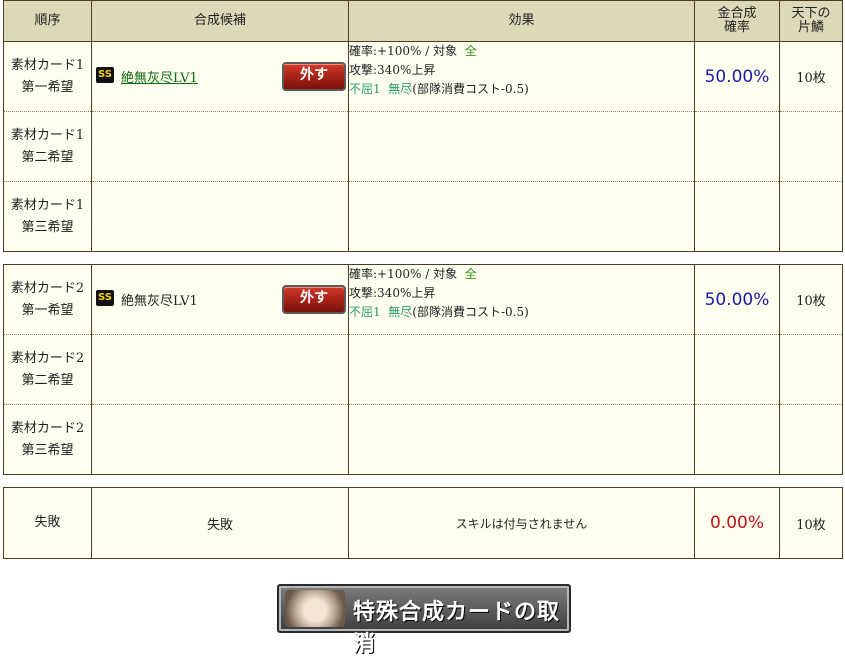  I want to click on failure-rate: 0.00%, so click(737, 523).